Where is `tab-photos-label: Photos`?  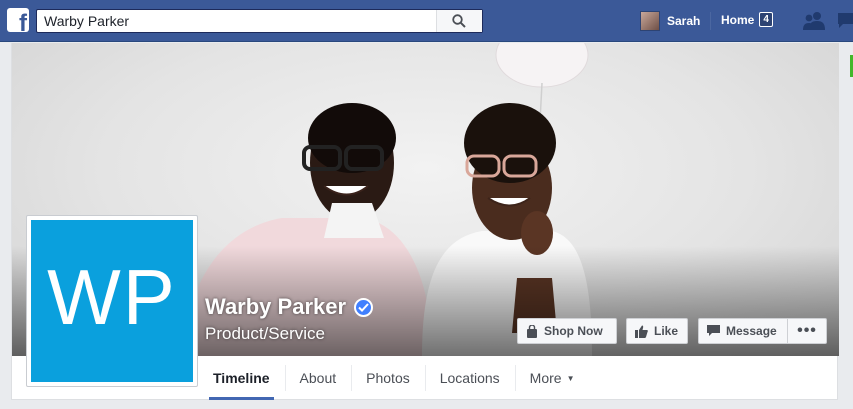
tab-photos-label: Photos is located at coordinates (388, 378).